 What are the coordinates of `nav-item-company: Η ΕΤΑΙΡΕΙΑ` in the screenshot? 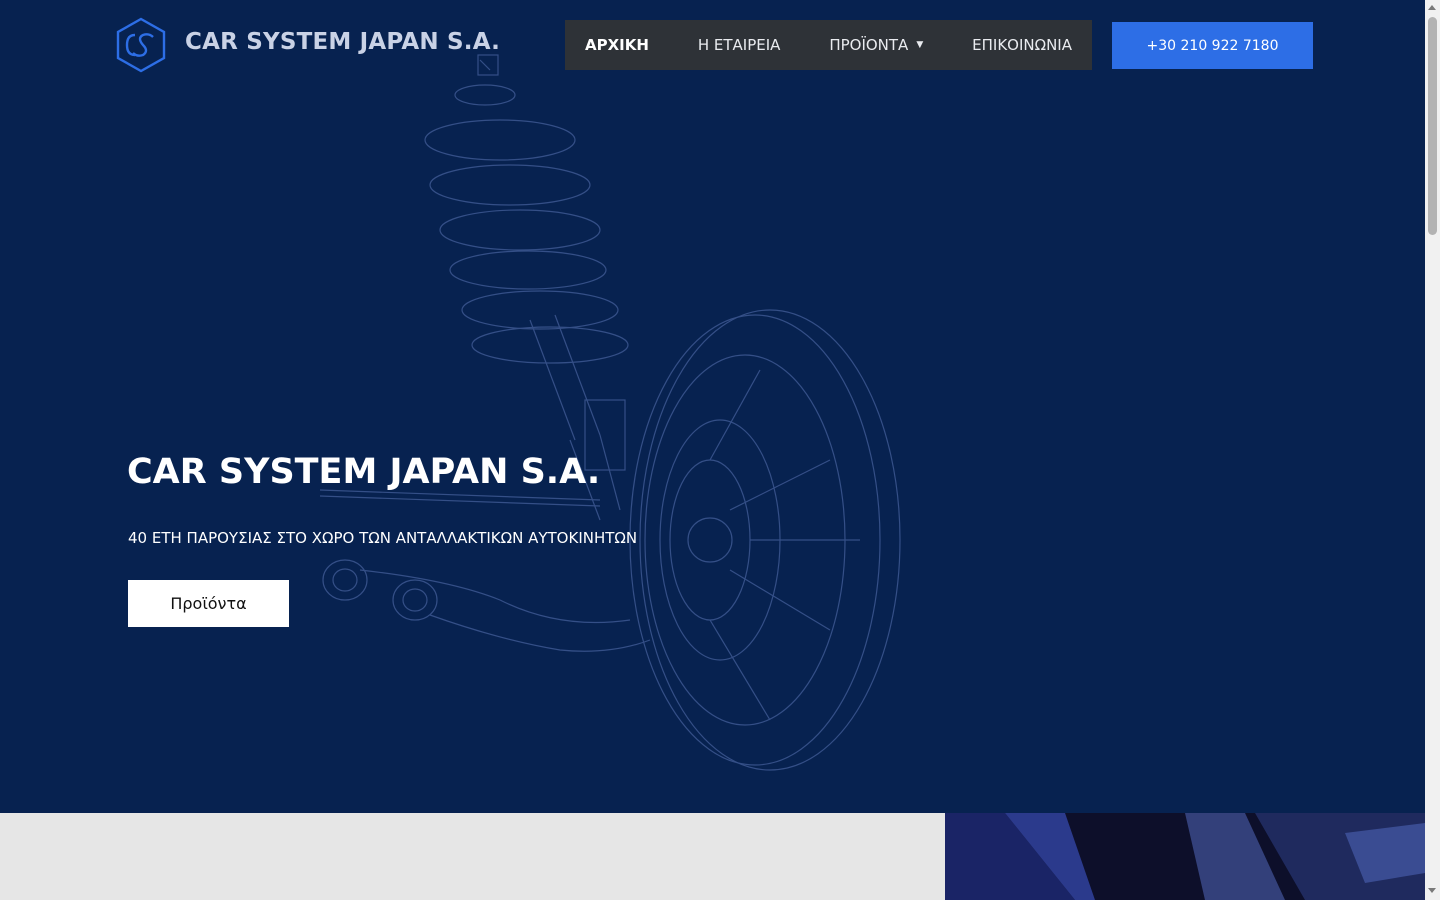 It's located at (739, 45).